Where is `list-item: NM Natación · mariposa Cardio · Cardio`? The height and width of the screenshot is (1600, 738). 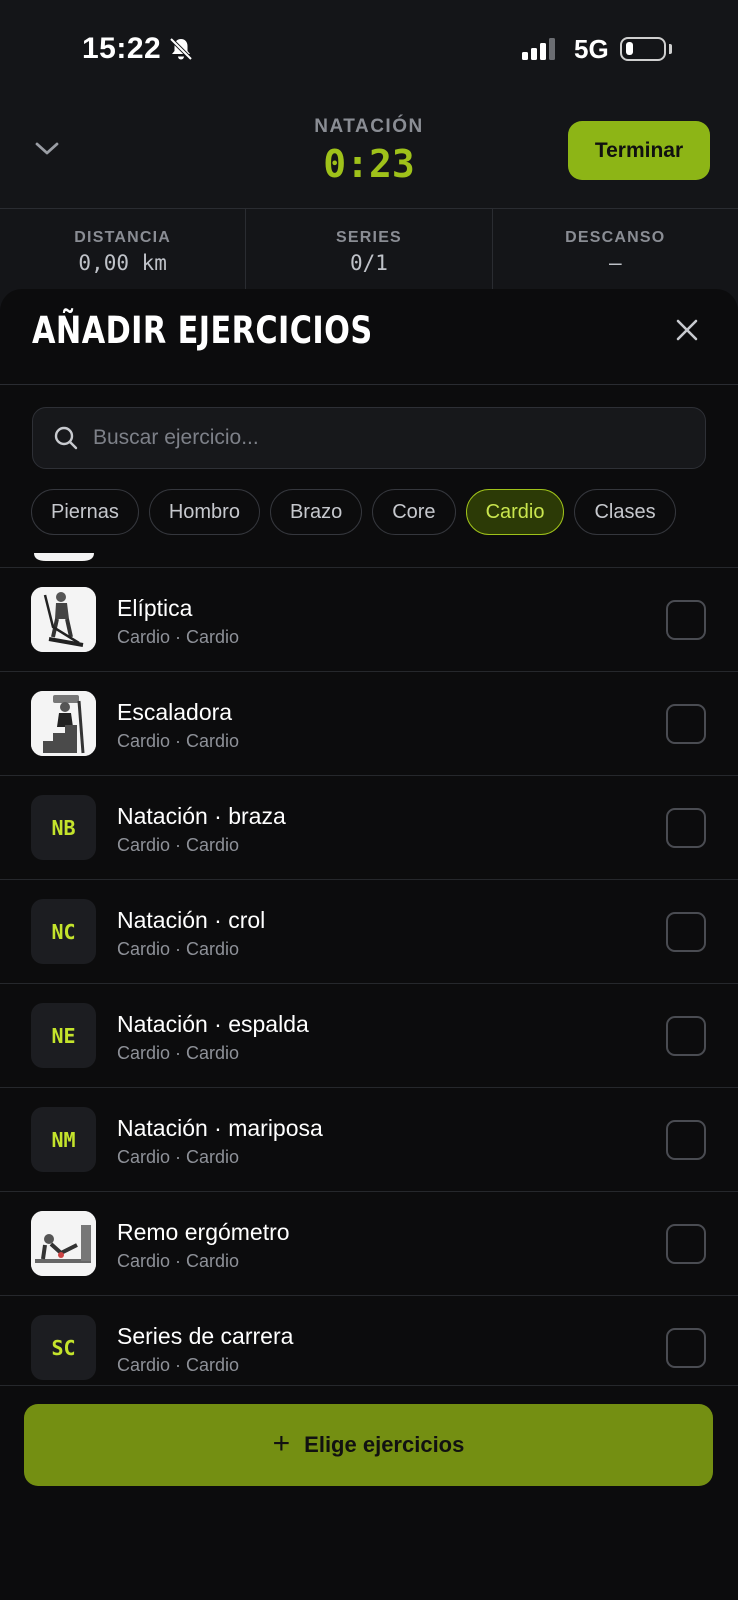
list-item: NM Natación · mariposa Cardio · Cardio is located at coordinates (369, 1139).